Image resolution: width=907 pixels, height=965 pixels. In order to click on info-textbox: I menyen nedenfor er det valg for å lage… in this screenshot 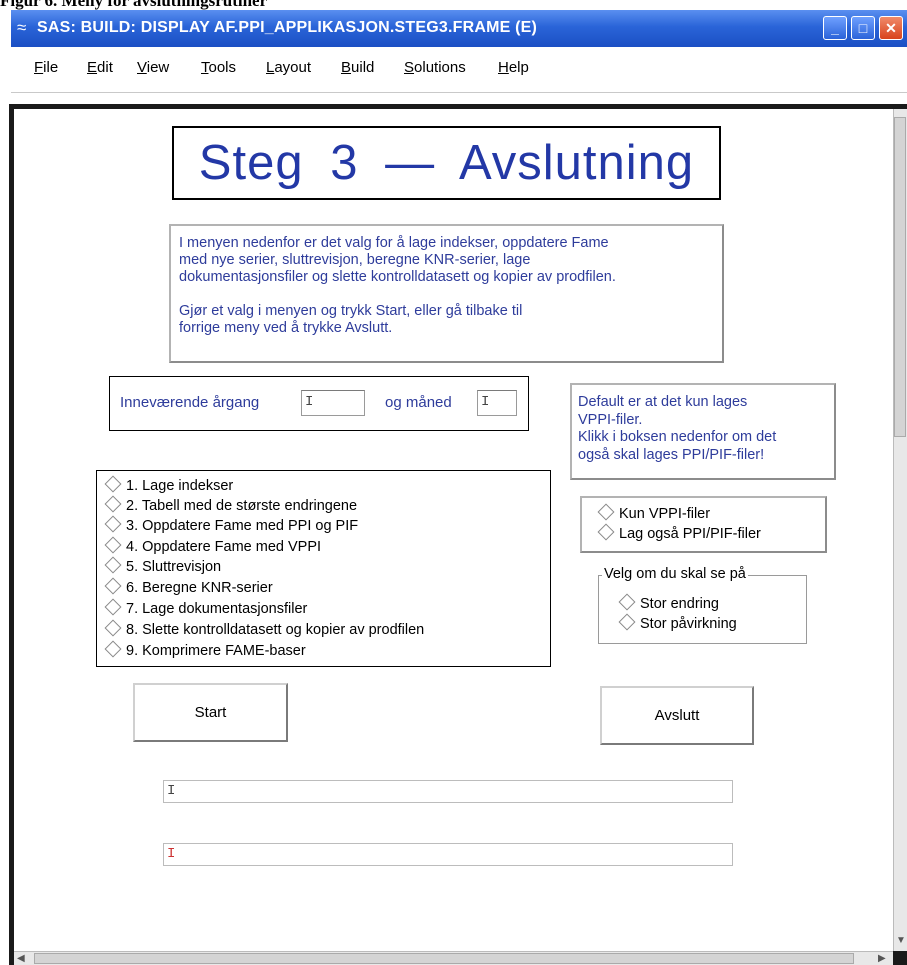, I will do `click(446, 293)`.